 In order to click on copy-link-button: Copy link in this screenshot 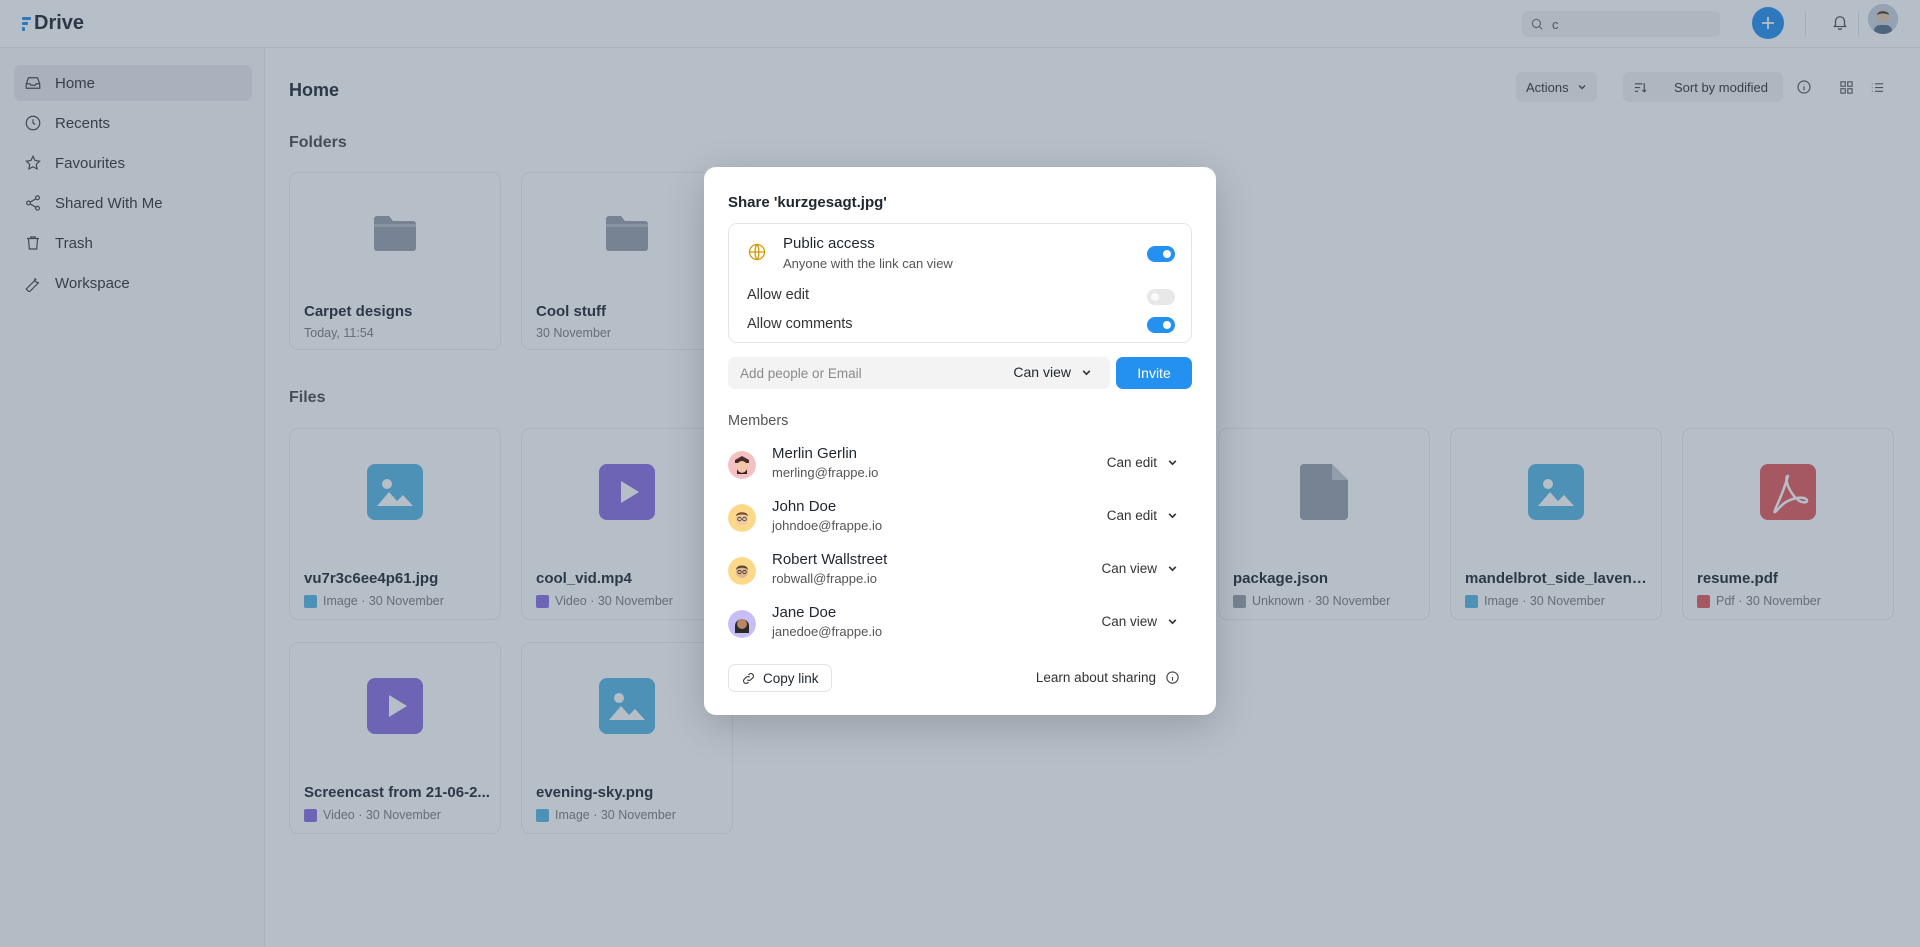, I will do `click(780, 678)`.